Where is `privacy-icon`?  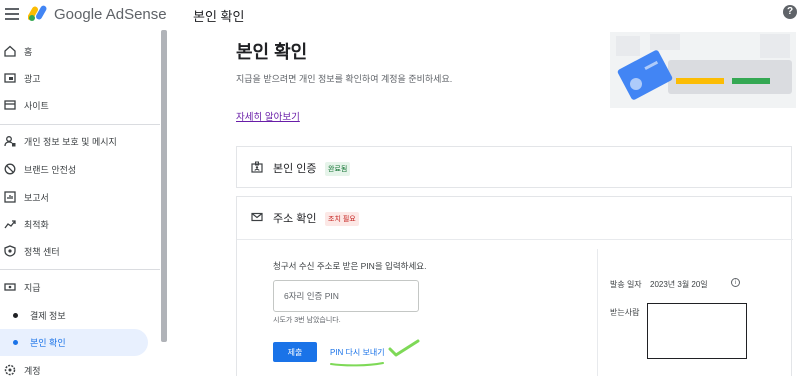 privacy-icon is located at coordinates (10, 141).